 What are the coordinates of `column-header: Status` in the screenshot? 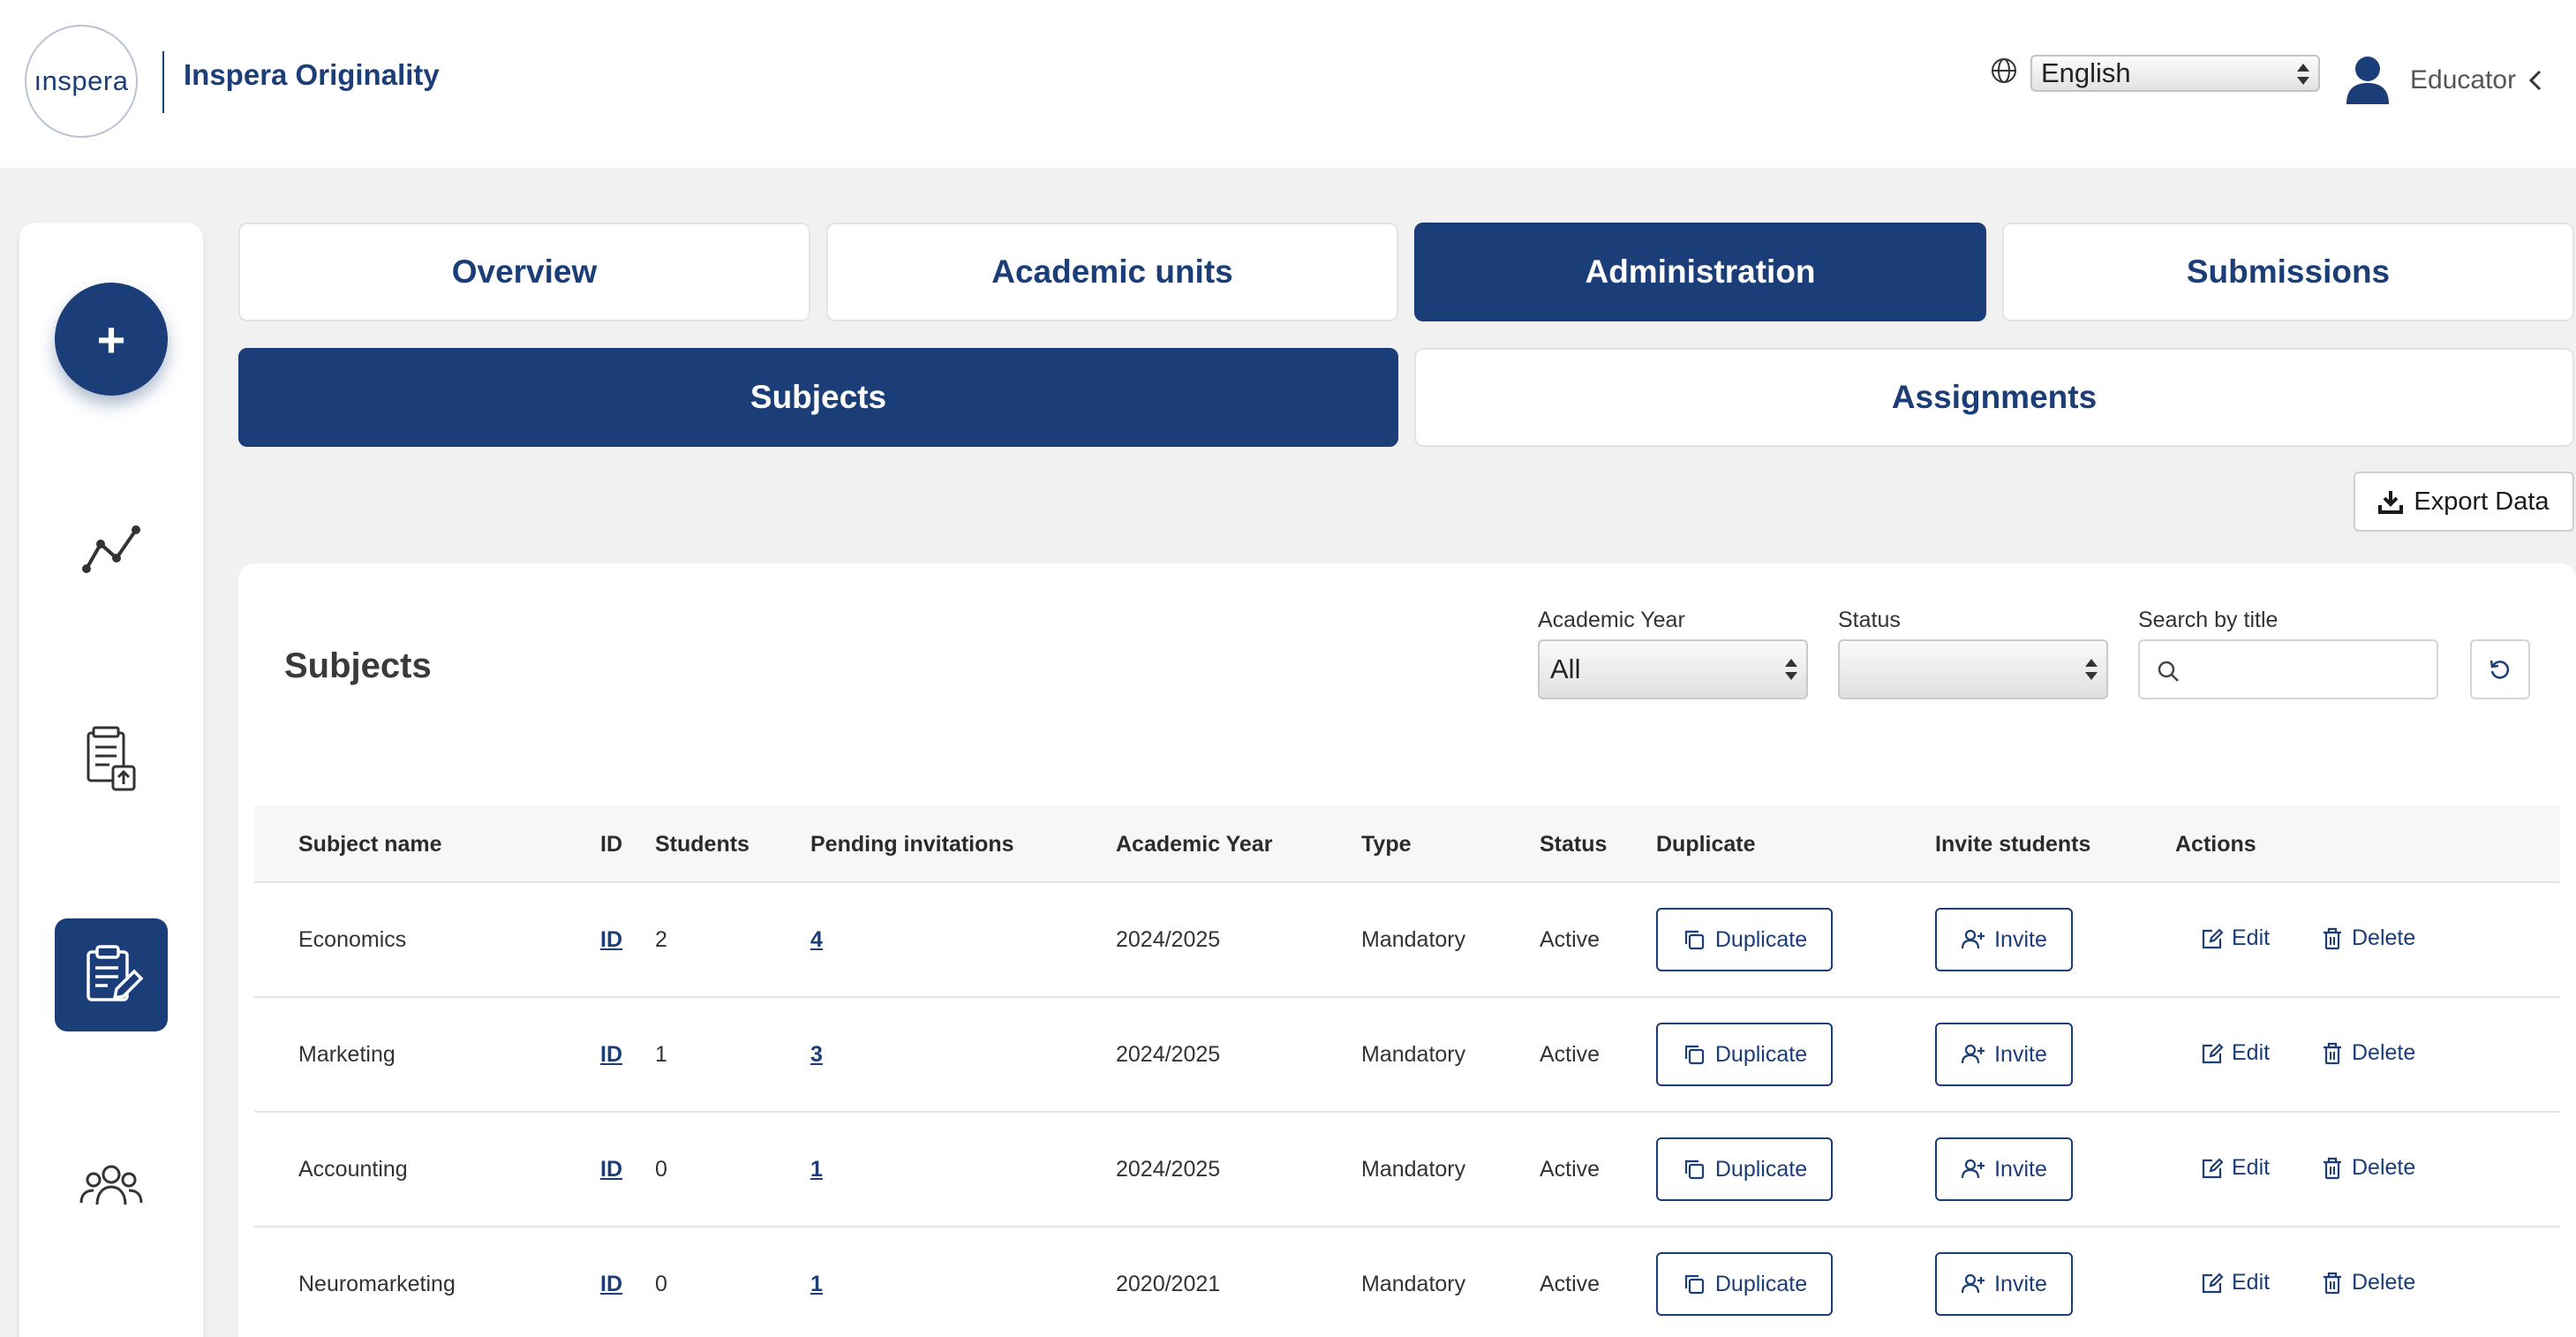 It's located at (1574, 844).